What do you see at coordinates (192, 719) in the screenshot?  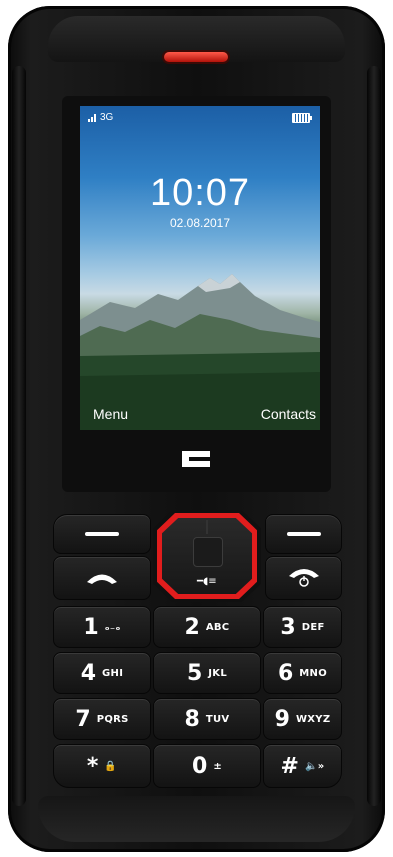 I see `key-digit: 8` at bounding box center [192, 719].